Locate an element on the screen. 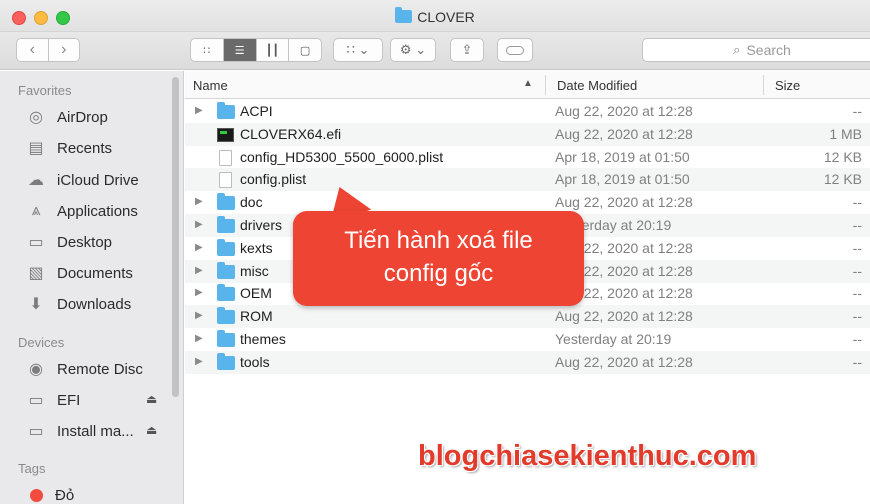 The height and width of the screenshot is (504, 870). sort-ascending-icon: ▲ is located at coordinates (528, 83).